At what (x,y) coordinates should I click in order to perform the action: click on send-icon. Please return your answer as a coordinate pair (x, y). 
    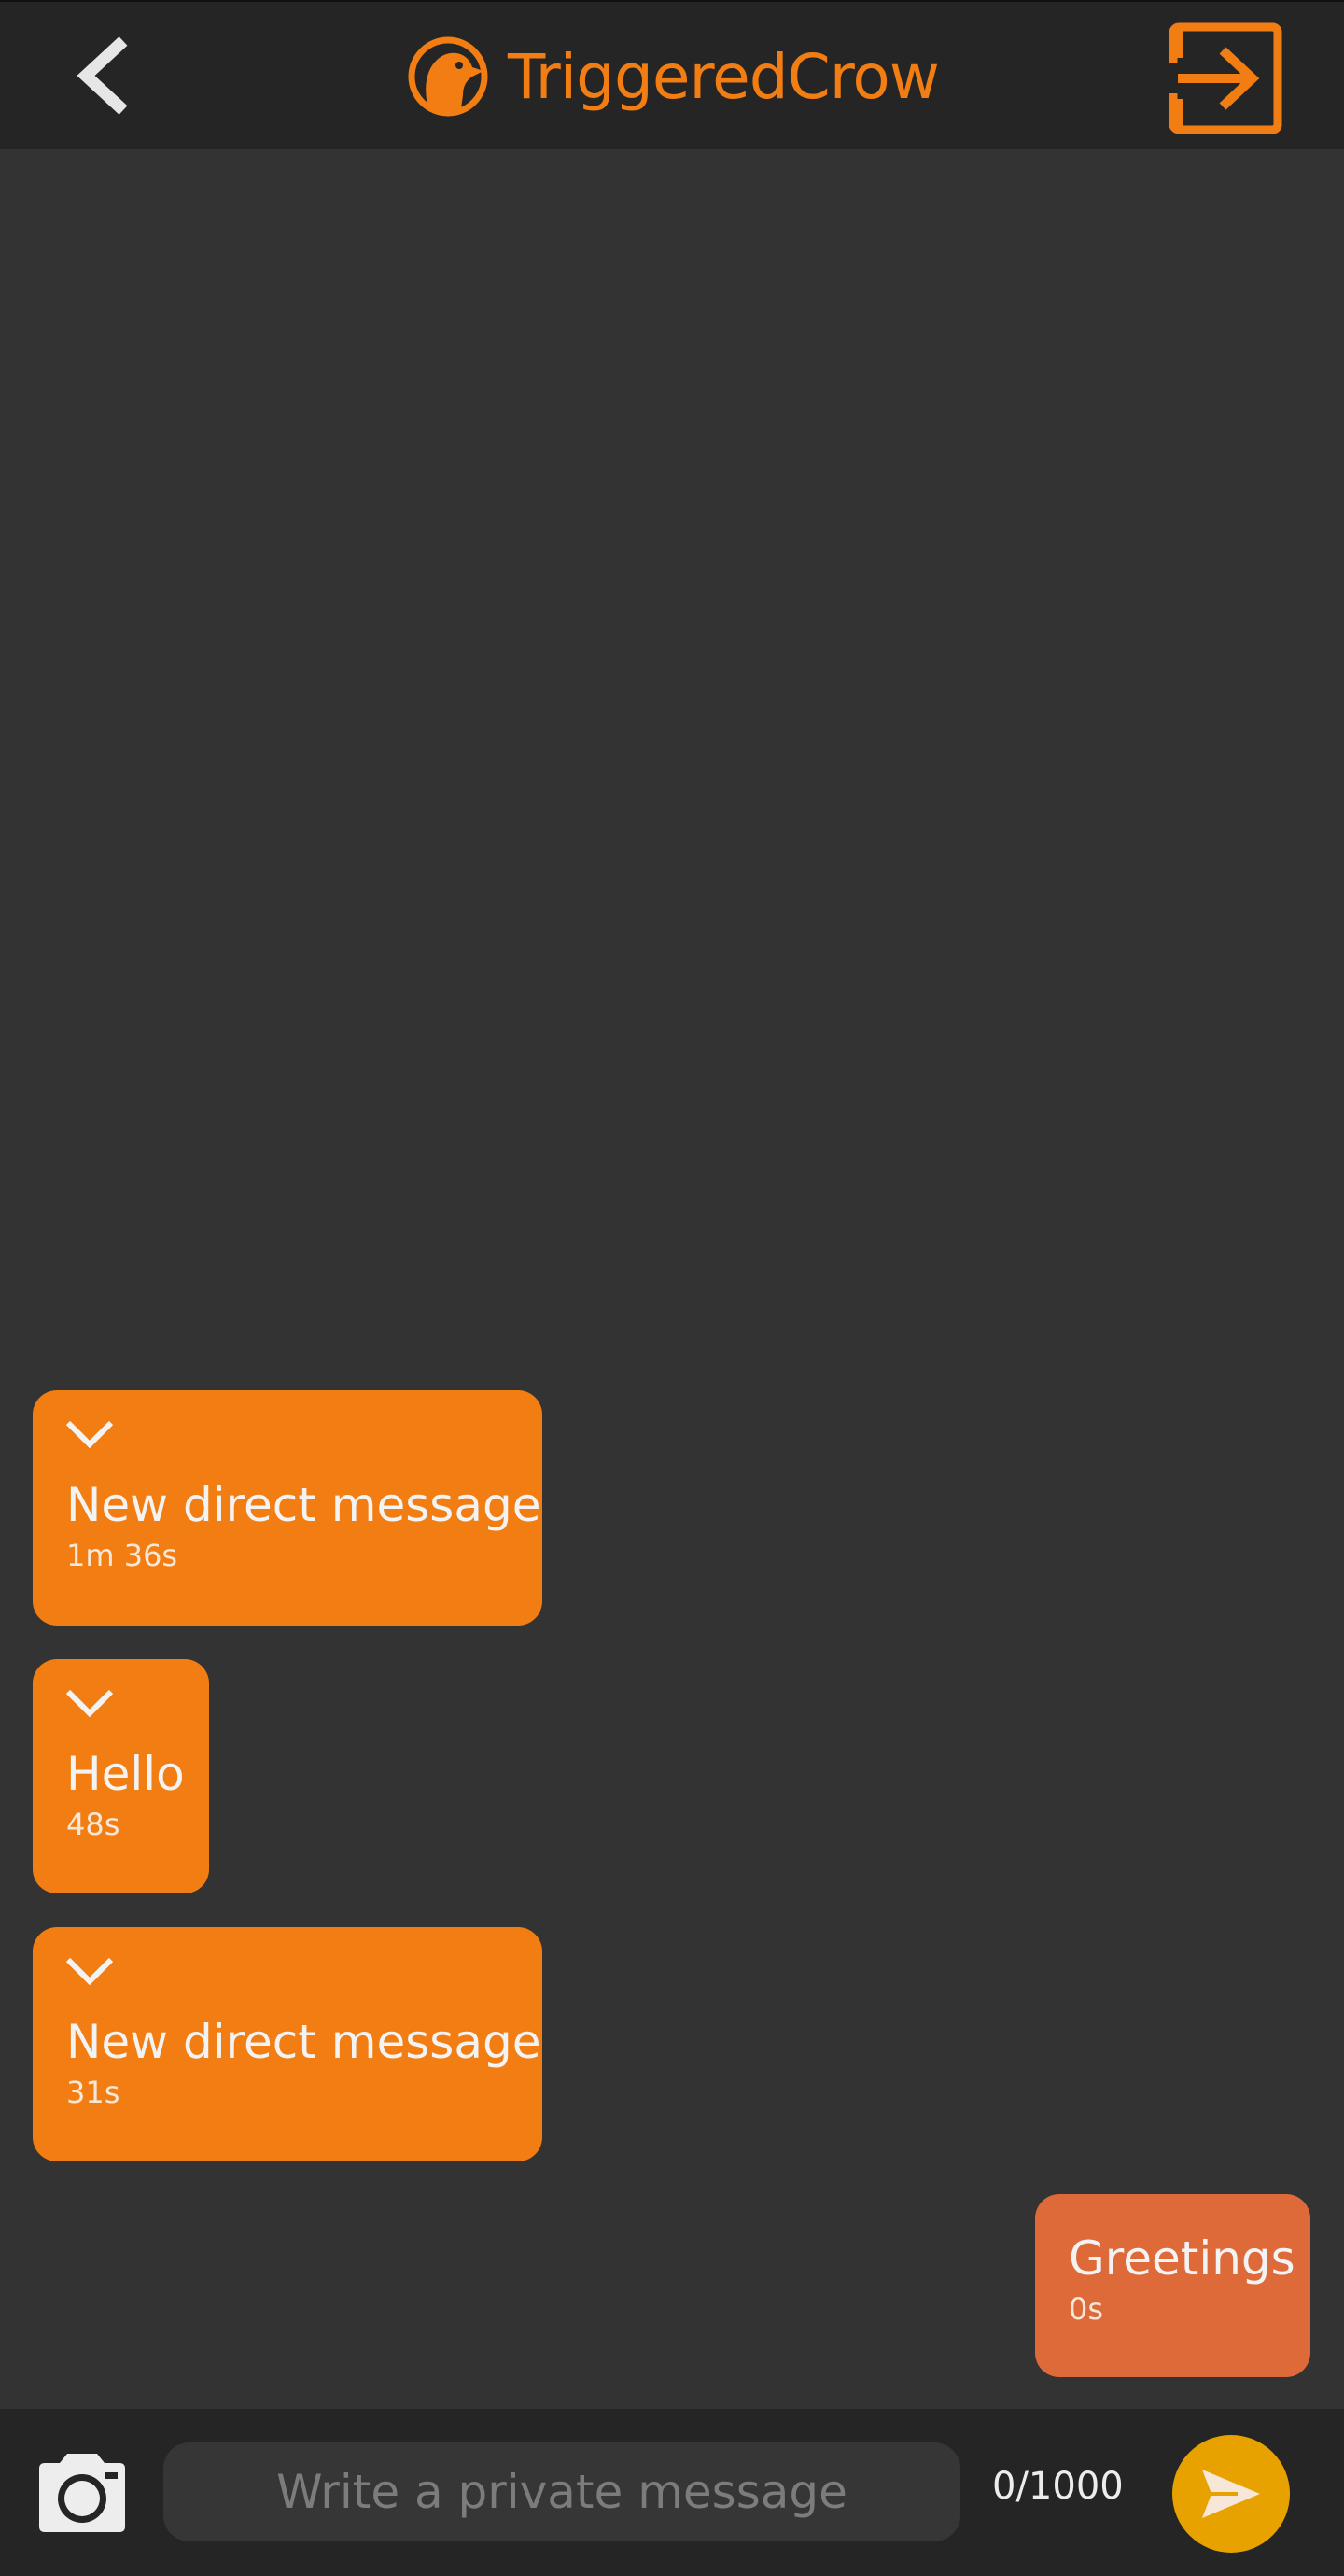
    Looking at the image, I should click on (1231, 2494).